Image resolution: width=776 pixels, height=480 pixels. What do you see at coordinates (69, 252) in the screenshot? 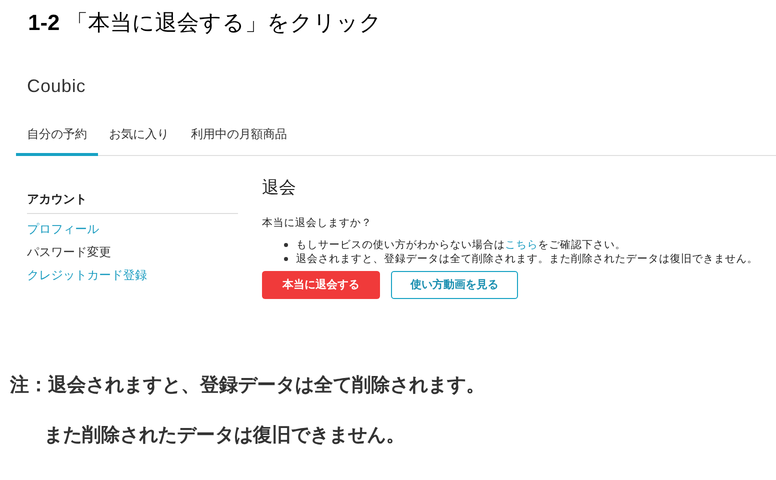
I see `sidebar-item: パスワード変更` at bounding box center [69, 252].